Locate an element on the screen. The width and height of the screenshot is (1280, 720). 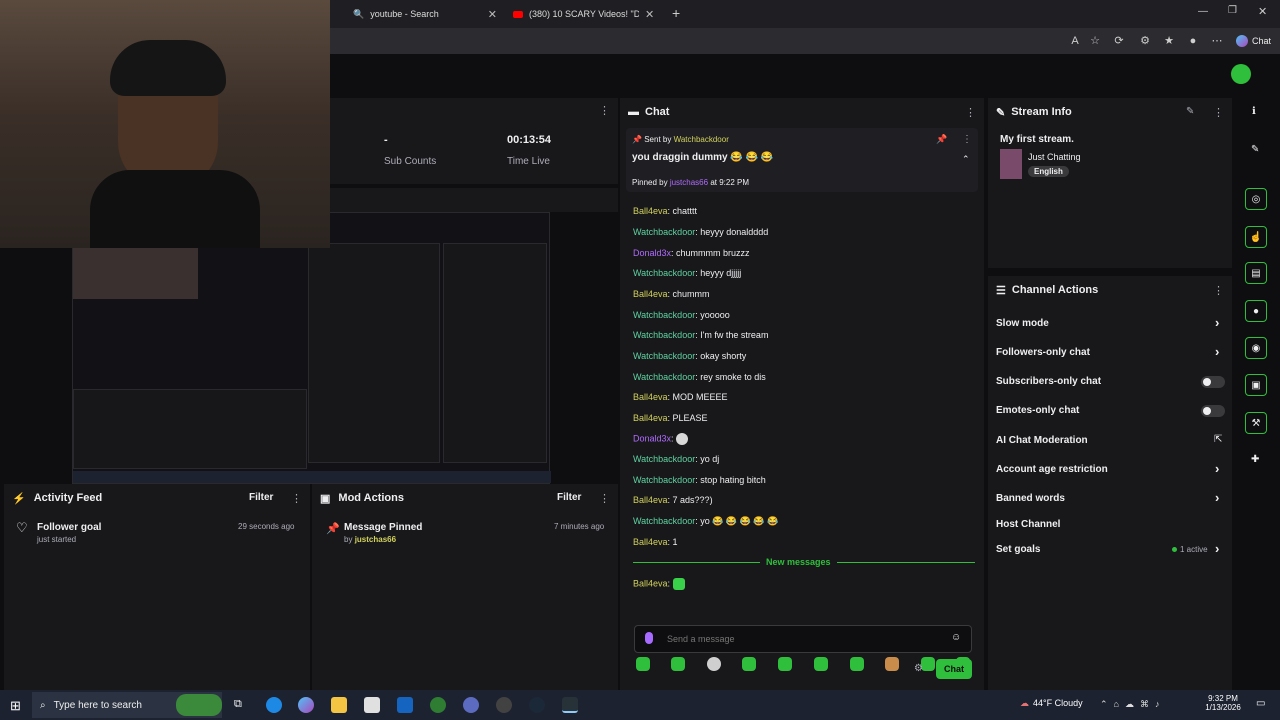
pinned-sender: Watchbackdoor is located at coordinates (701, 139).